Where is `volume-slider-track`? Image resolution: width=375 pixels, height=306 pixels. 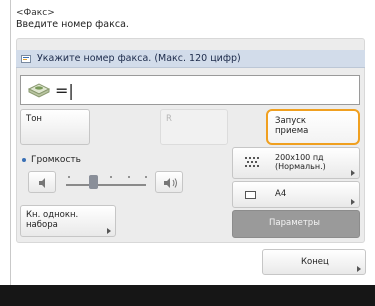
volume-slider-track is located at coordinates (106, 185).